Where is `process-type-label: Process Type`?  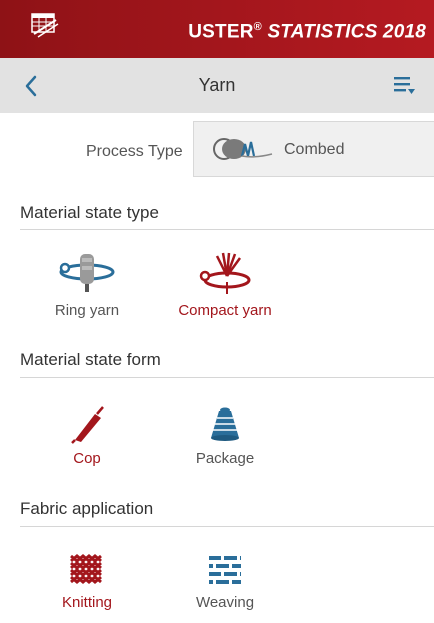
process-type-label: Process Type is located at coordinates (134, 151).